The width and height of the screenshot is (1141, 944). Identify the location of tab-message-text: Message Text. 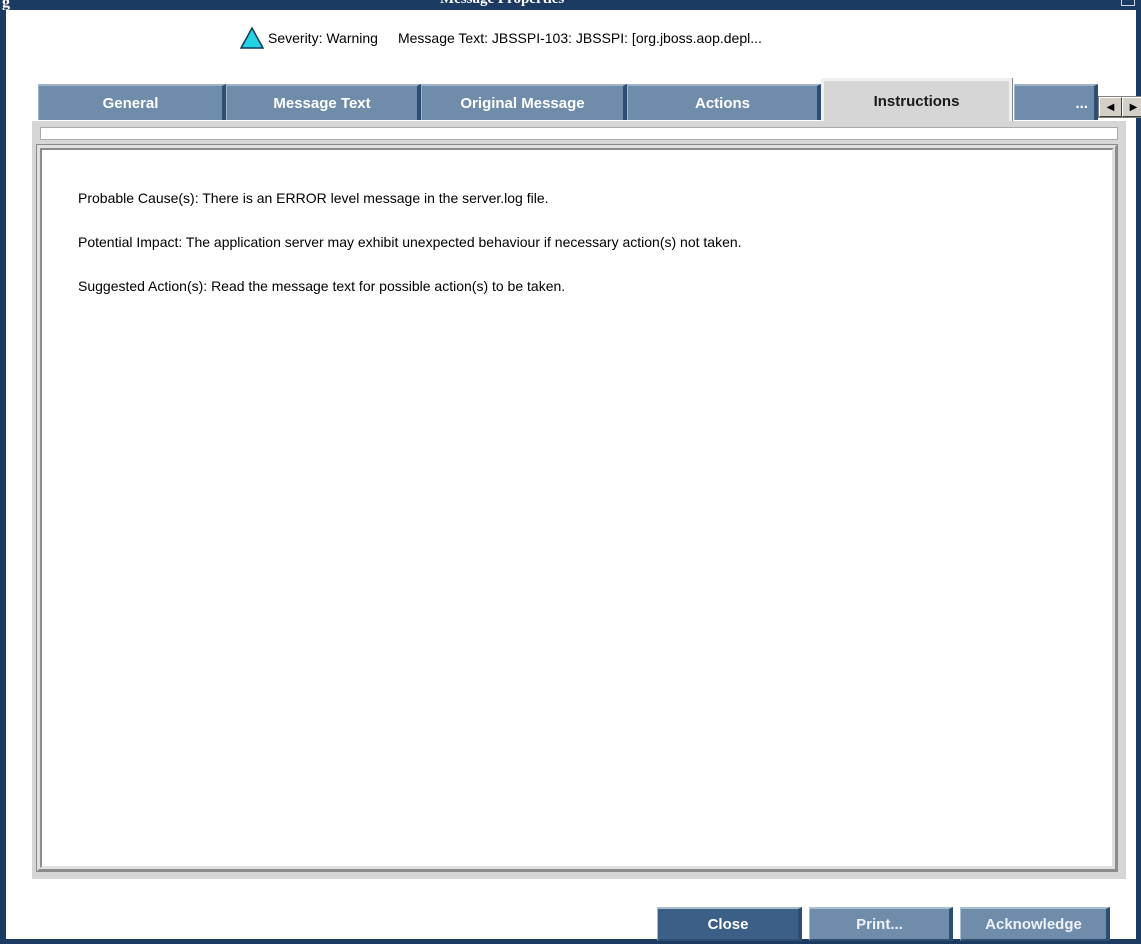
(323, 102).